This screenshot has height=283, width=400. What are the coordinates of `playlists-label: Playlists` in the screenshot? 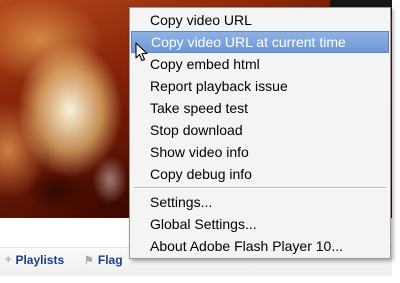 It's located at (40, 260).